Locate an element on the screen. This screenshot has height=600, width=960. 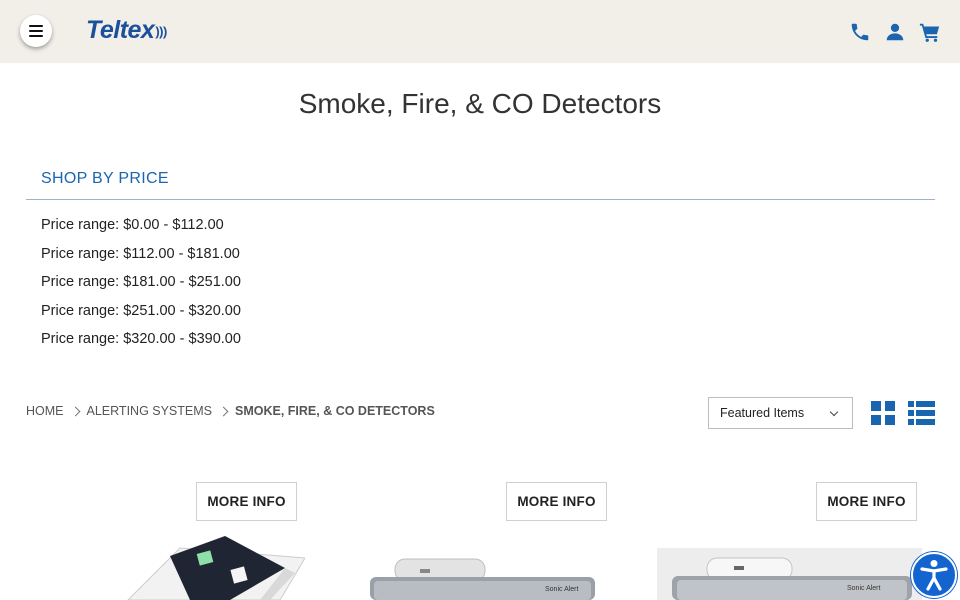
list-view-icon is located at coordinates (921, 413).